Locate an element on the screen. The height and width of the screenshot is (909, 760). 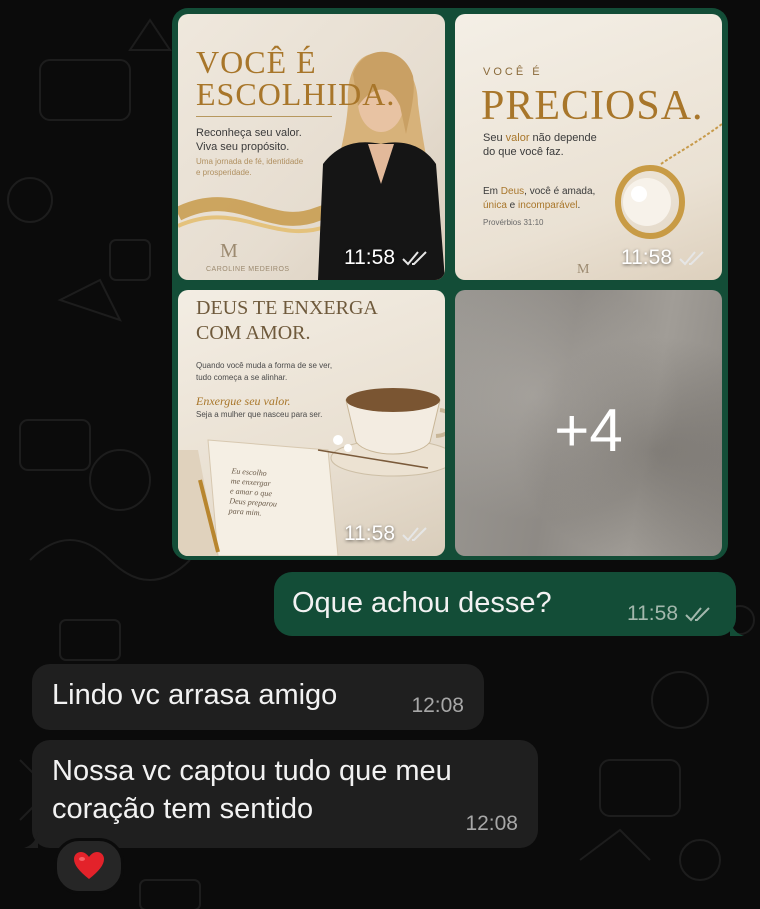
more-media-count: +4 is located at coordinates (588, 430).